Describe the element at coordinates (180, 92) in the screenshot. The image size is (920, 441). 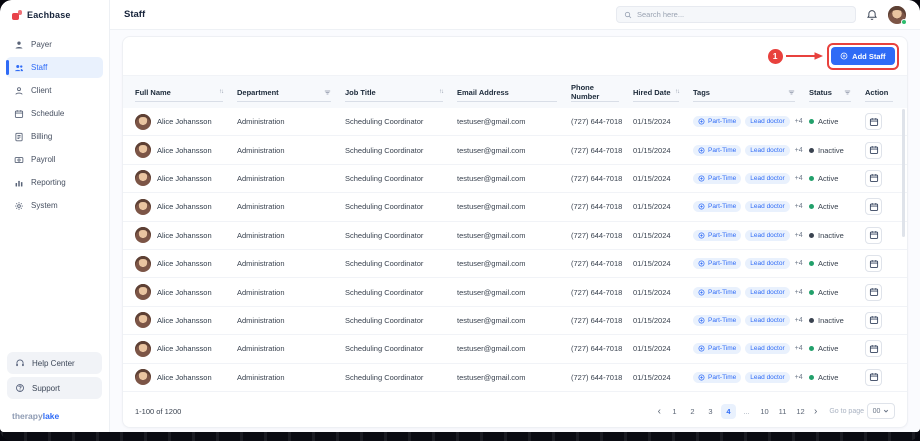
I see `column-header-full-name: Full Name ↑↓` at that location.